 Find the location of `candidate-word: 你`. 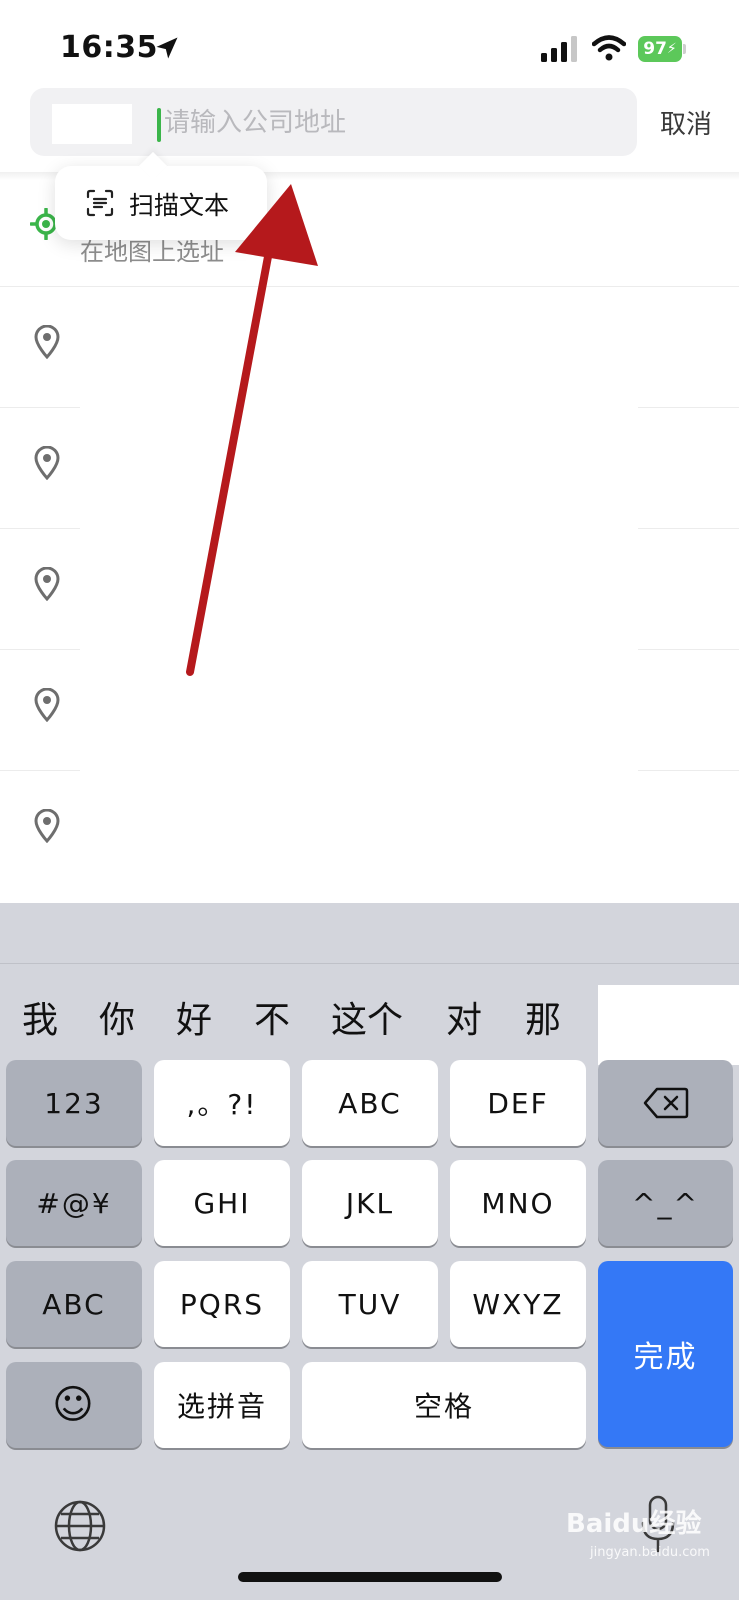

candidate-word: 你 is located at coordinates (117, 1017).